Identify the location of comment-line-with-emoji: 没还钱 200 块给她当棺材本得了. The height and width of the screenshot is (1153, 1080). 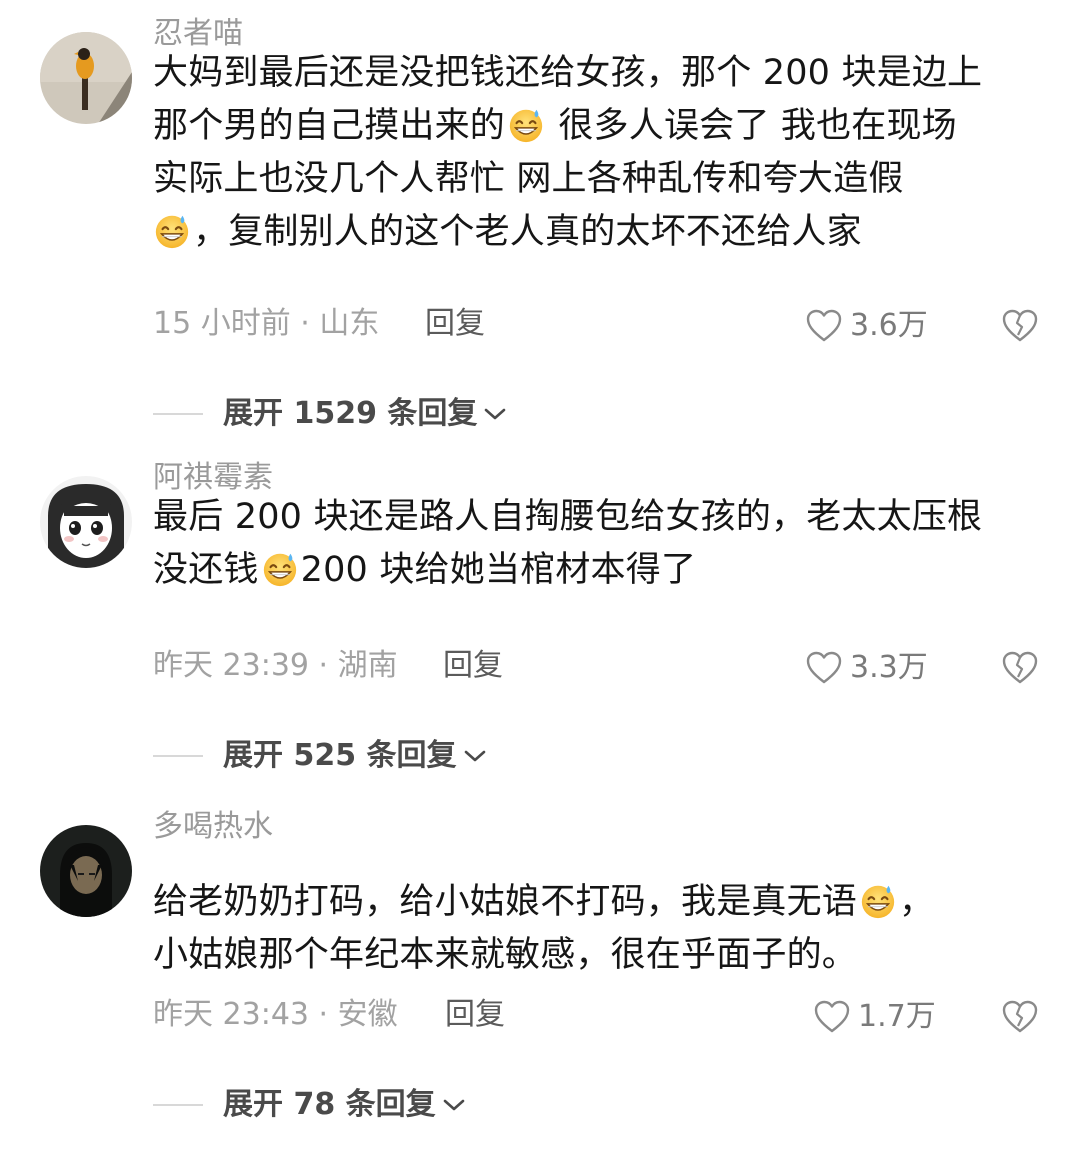
(595, 570).